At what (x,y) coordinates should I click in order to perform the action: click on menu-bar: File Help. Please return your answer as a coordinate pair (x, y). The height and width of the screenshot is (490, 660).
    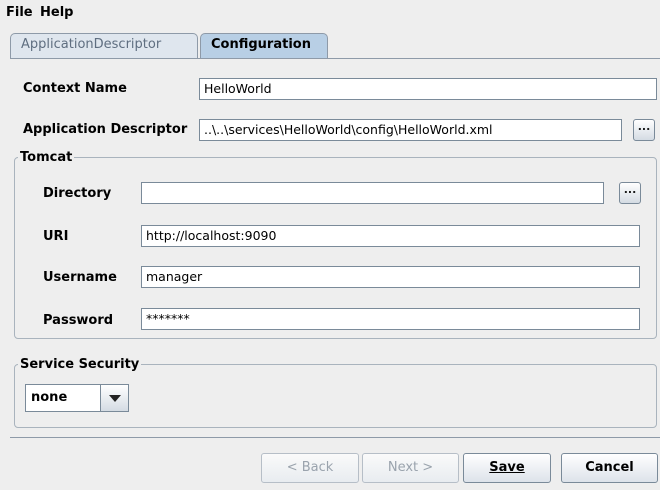
    Looking at the image, I should click on (330, 13).